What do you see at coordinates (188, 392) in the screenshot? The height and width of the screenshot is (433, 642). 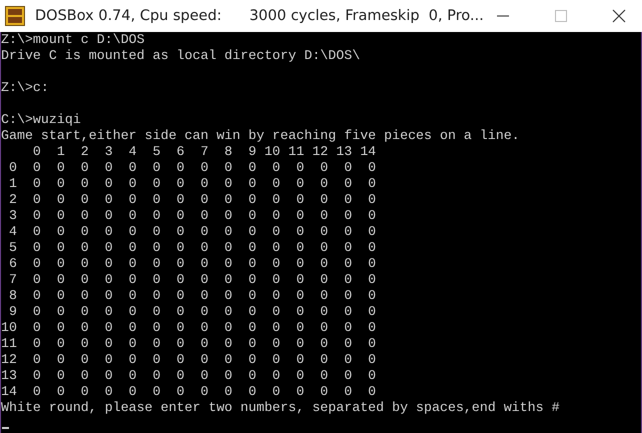 I see `console-line: 14 0 0 0 0 0 0 0 0 0 0 0 0 0 0 0` at bounding box center [188, 392].